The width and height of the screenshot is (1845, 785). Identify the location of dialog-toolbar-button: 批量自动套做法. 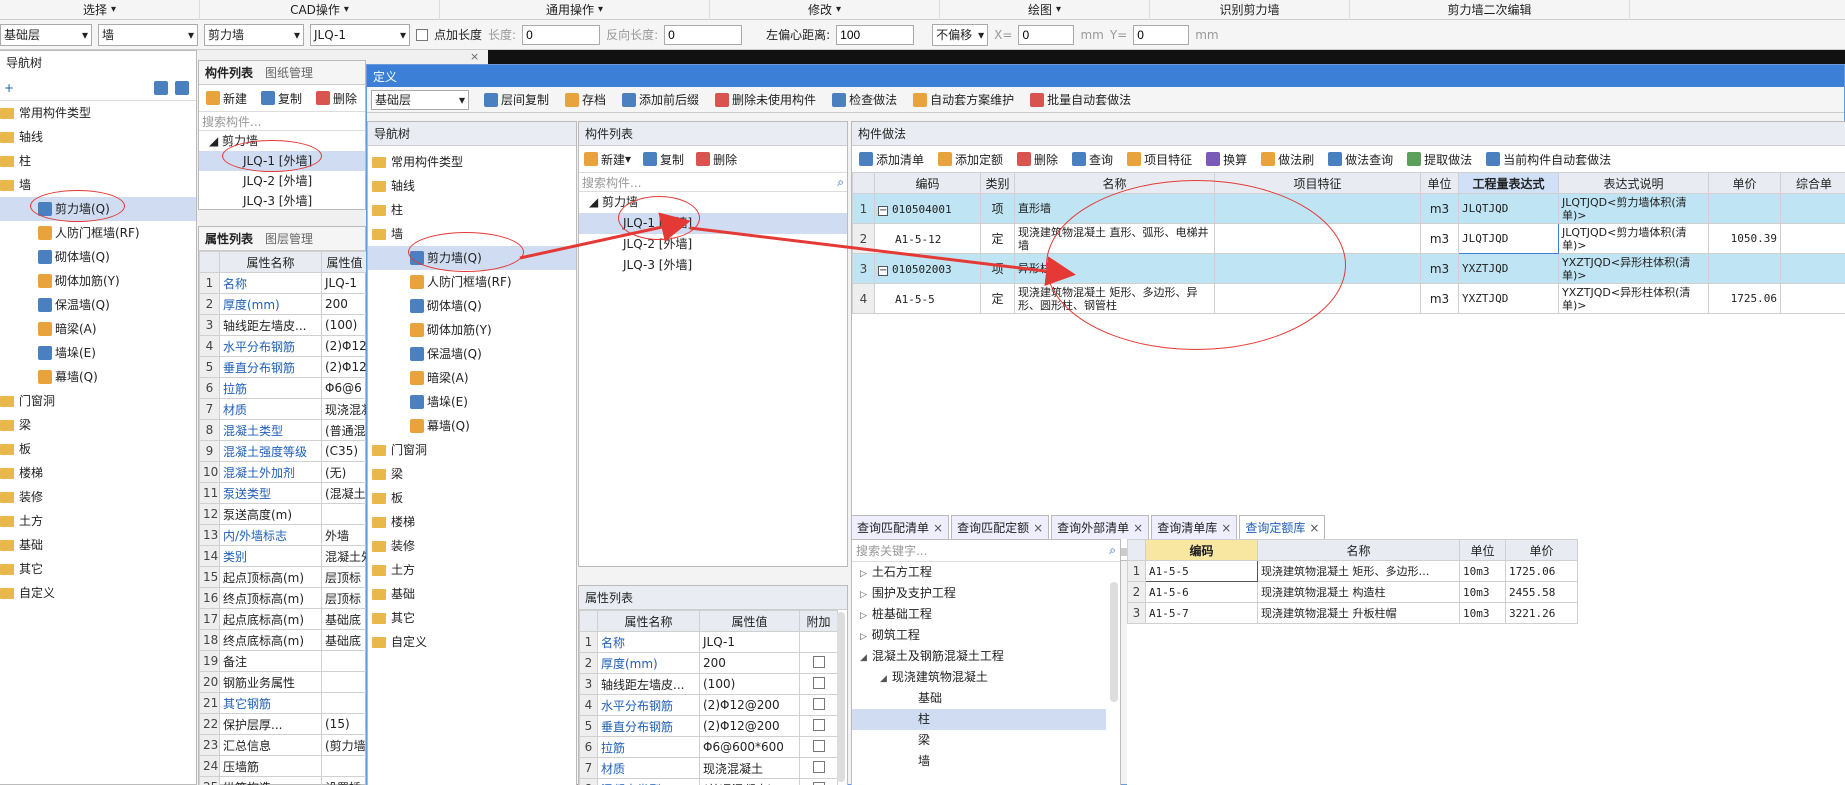
(1080, 100).